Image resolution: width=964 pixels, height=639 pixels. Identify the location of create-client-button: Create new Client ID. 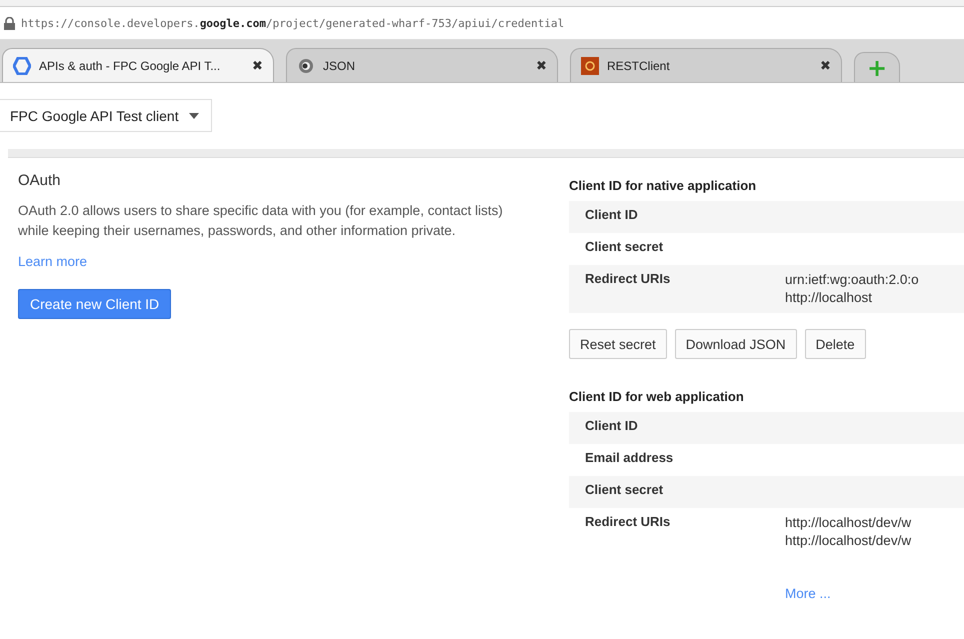
(95, 304).